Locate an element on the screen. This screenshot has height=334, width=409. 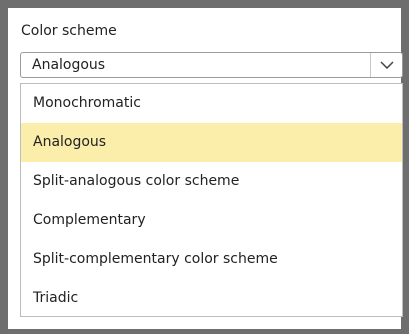
color-scheme-label: Color scheme is located at coordinates (69, 31).